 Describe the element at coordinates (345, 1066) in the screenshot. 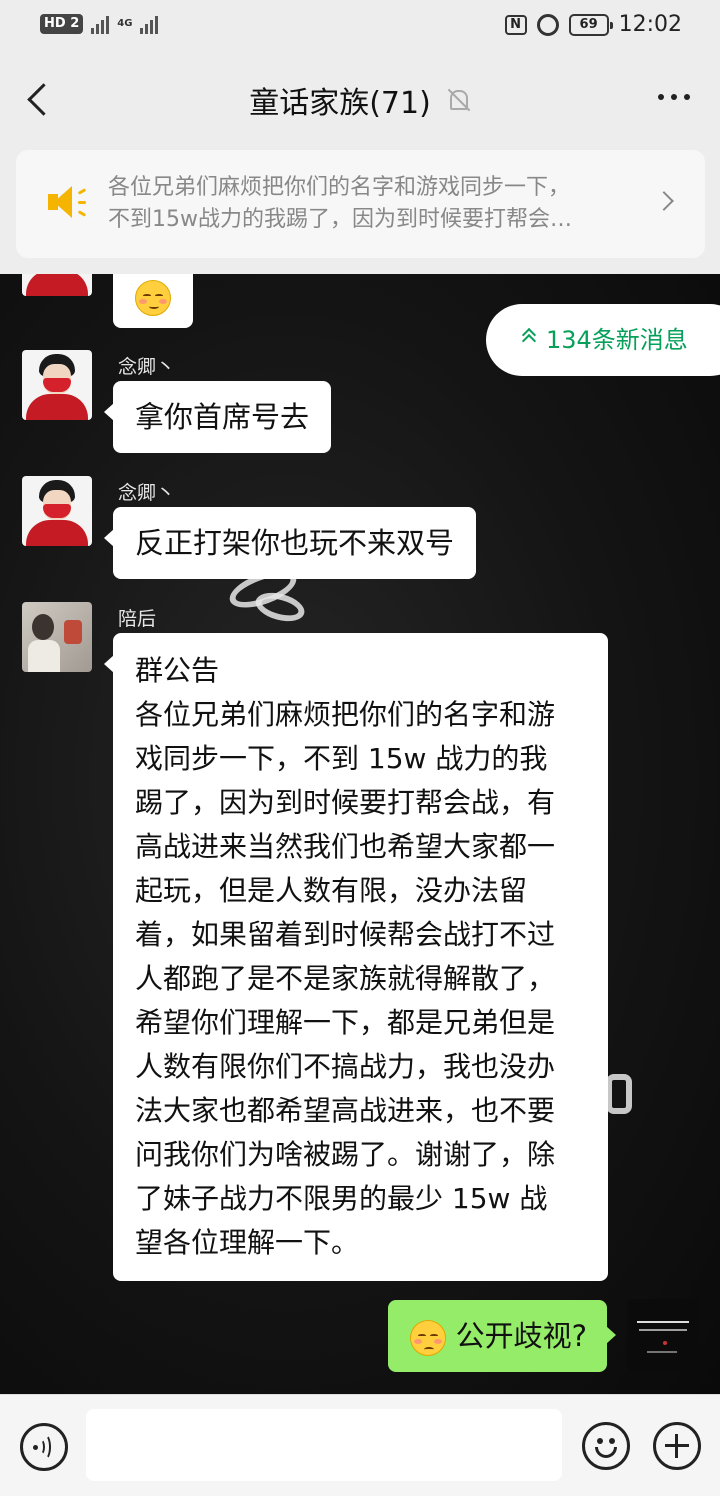

I see `notice-line: 人数有限你们不搞战力，我也没办` at that location.